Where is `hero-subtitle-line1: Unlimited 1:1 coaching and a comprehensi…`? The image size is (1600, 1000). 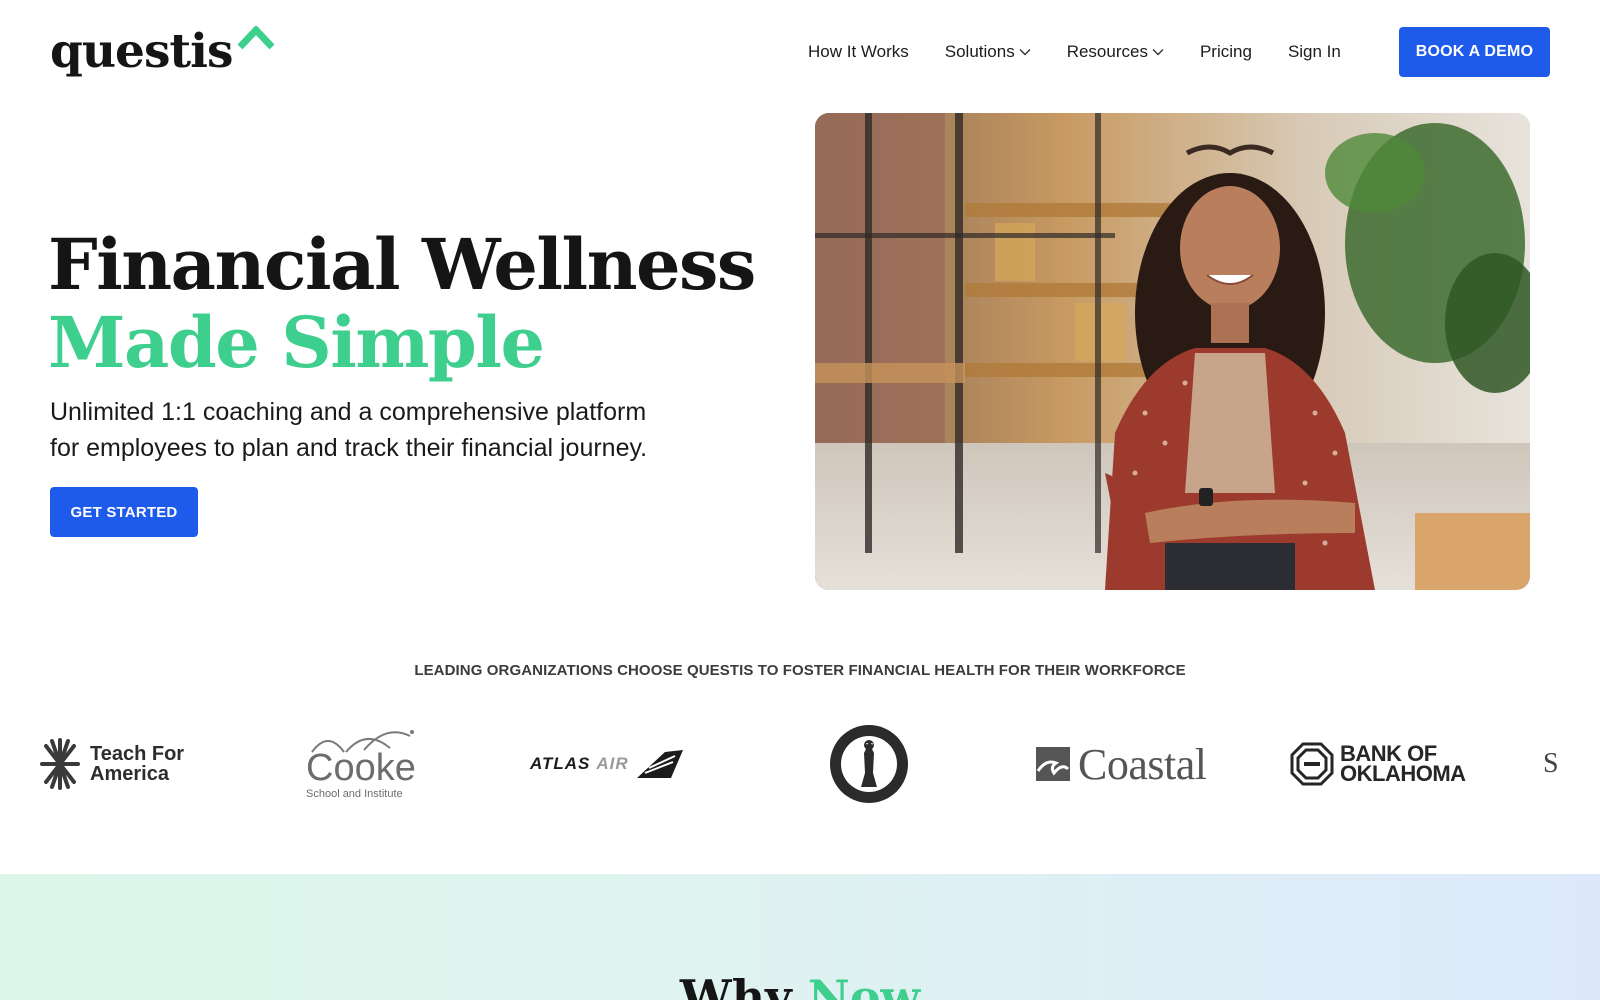
hero-subtitle-line1: Unlimited 1:1 coaching and a comprehensi… is located at coordinates (348, 412).